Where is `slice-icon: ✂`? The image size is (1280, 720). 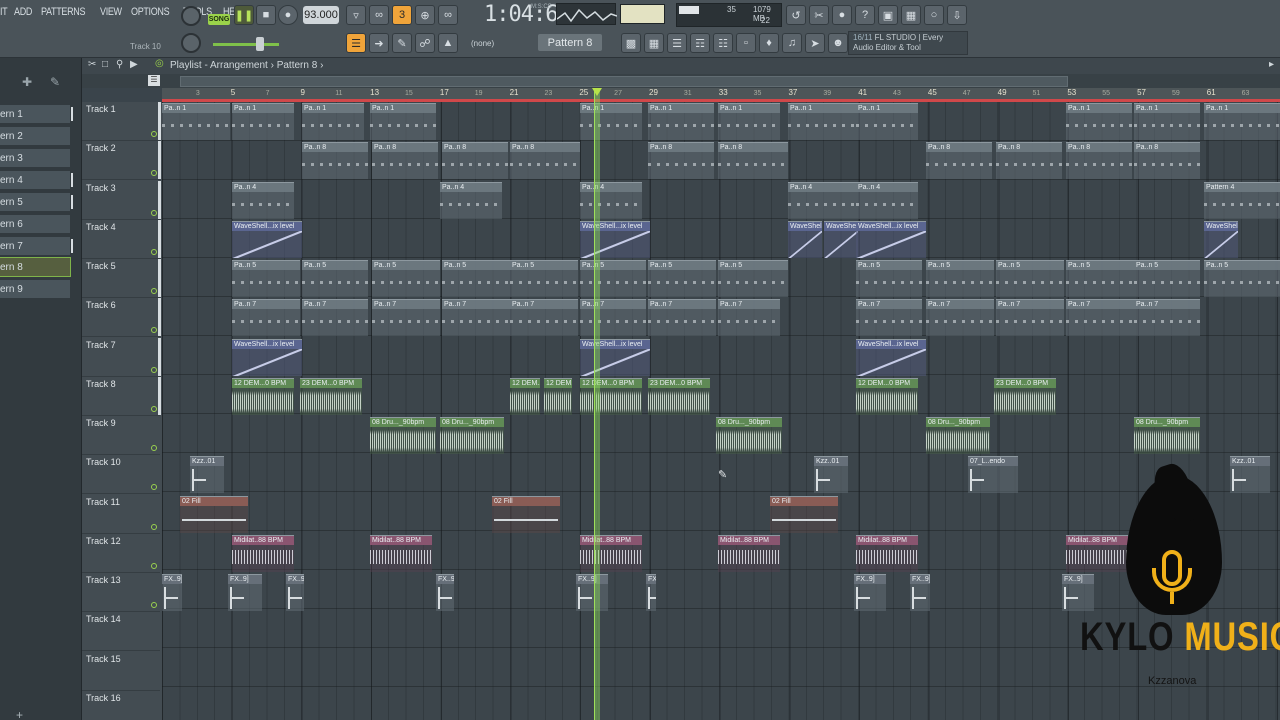 slice-icon: ✂ is located at coordinates (92, 64).